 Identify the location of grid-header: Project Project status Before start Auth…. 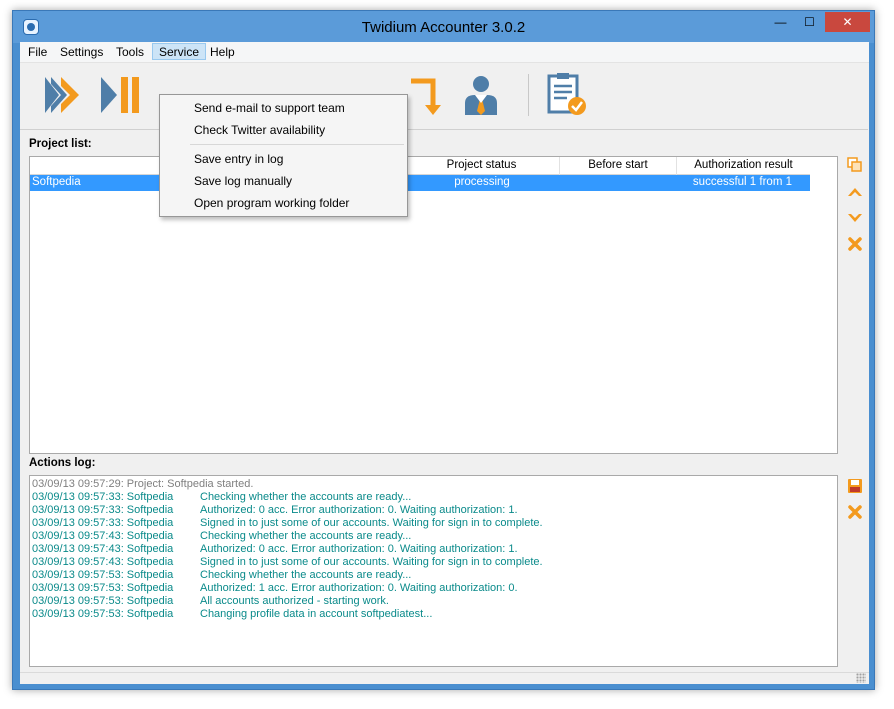
(420, 166).